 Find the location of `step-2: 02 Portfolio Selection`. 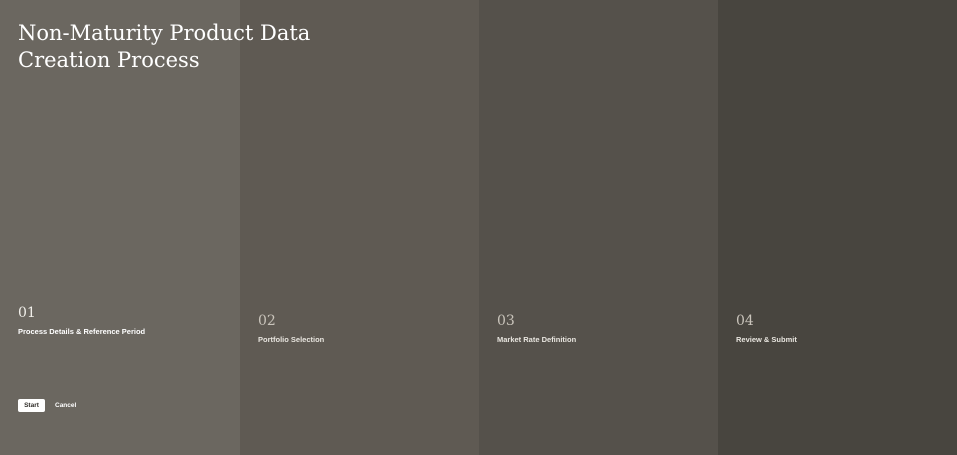

step-2: 02 Portfolio Selection is located at coordinates (291, 329).